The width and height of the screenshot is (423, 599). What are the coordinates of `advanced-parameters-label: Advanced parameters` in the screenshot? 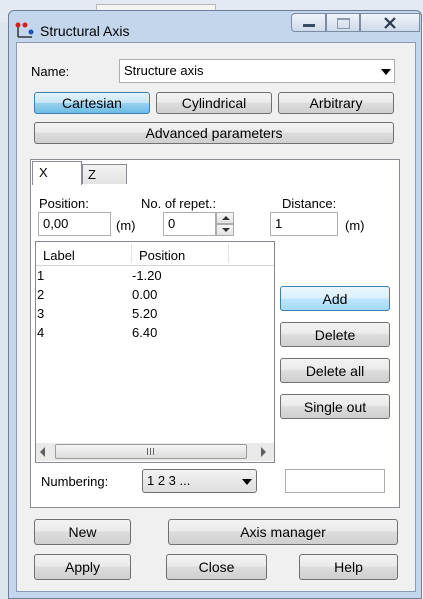 It's located at (214, 133).